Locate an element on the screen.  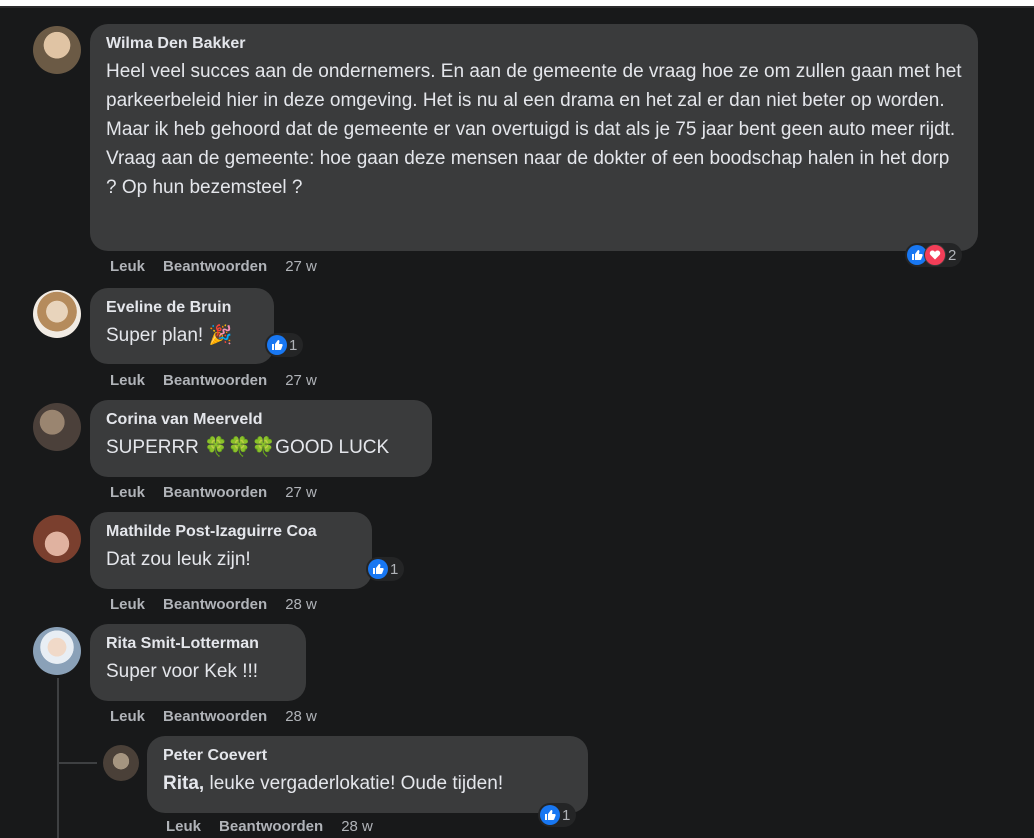
comment-author: Corina van Meerveld is located at coordinates (261, 420).